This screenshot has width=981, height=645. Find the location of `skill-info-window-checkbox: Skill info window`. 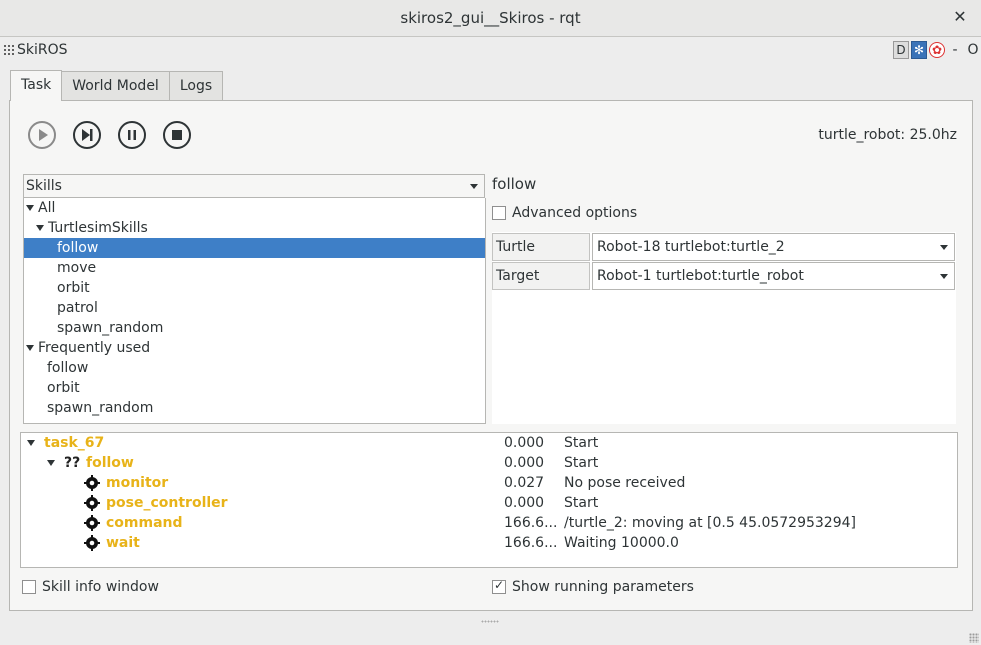

skill-info-window-checkbox: Skill info window is located at coordinates (90, 587).